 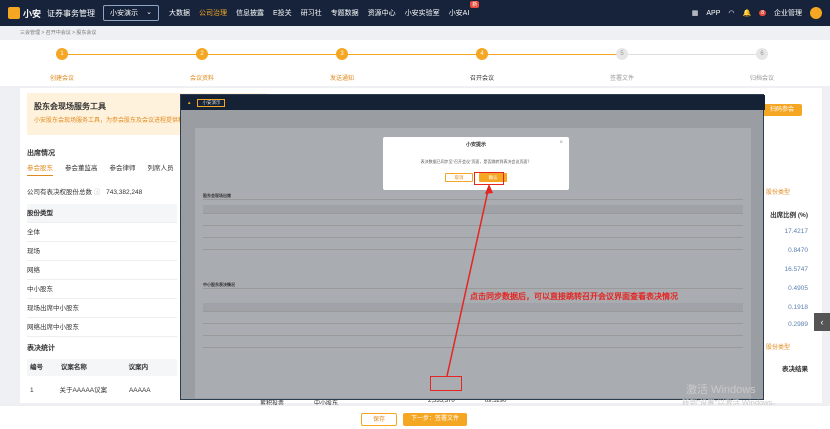 What do you see at coordinates (574, 296) in the screenshot?
I see `annotation-text: 点击同步数据后，可以直接跳转召开会议界面查看表决情况` at bounding box center [574, 296].